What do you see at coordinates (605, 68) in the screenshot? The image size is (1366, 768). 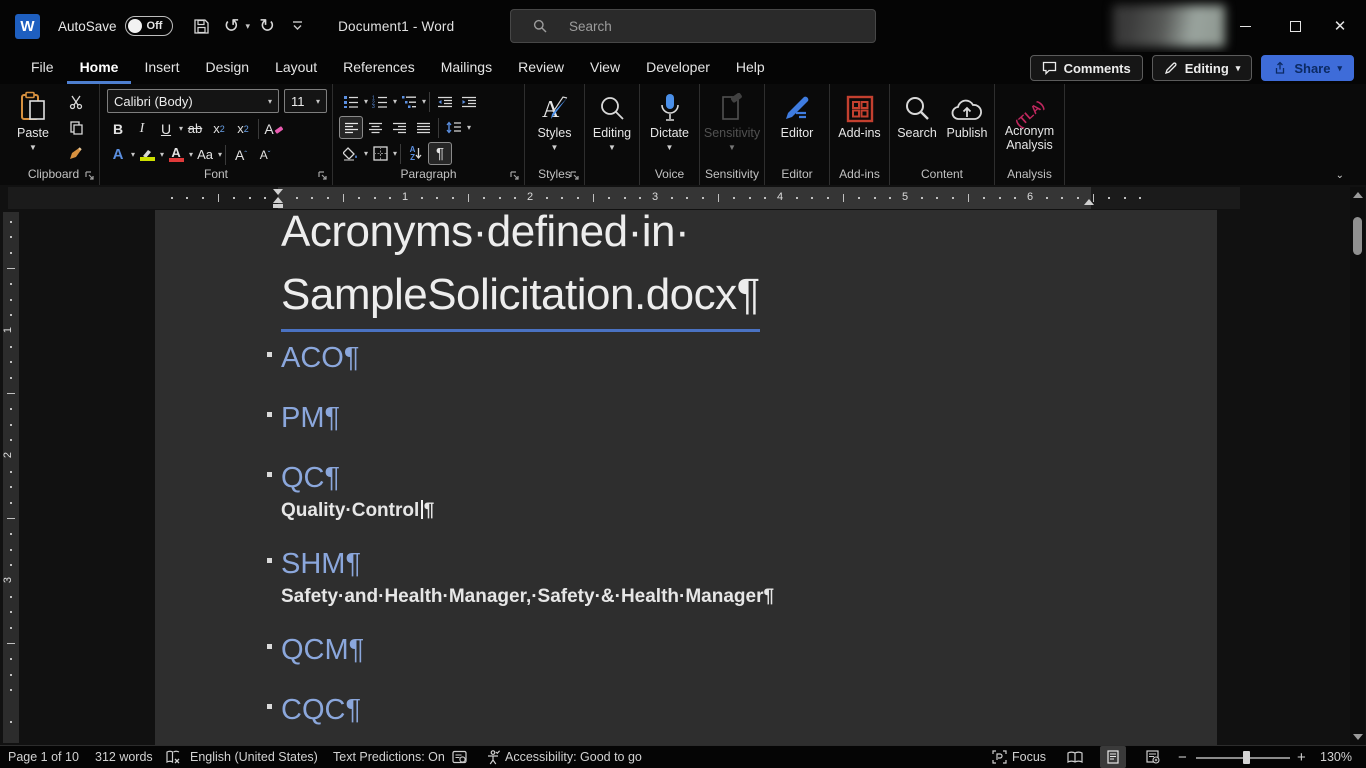 I see `tab-view: View` at bounding box center [605, 68].